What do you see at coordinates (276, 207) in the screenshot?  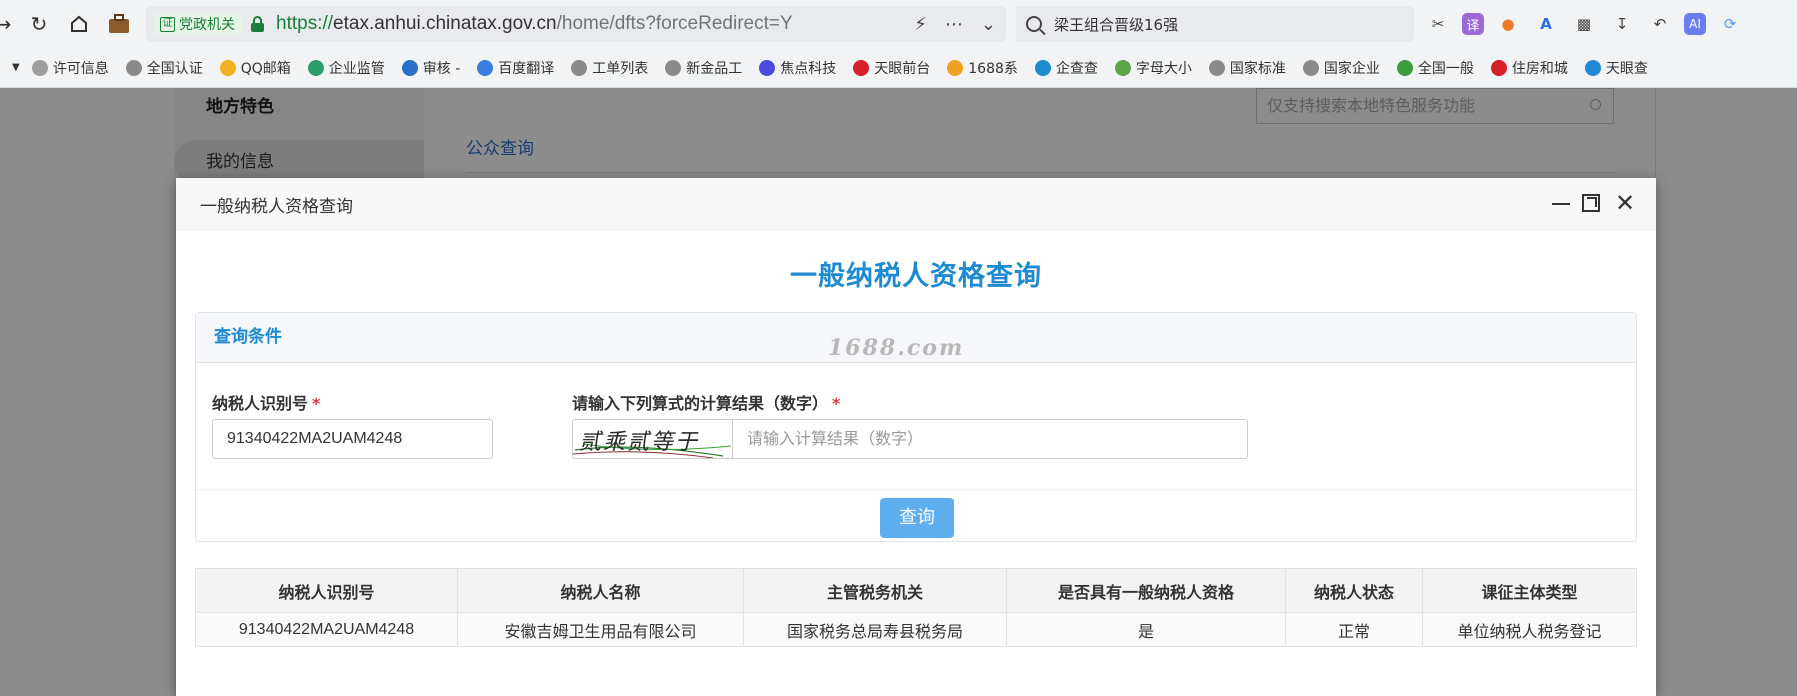 I see `dialog-title: 一般纳税人资格查询` at bounding box center [276, 207].